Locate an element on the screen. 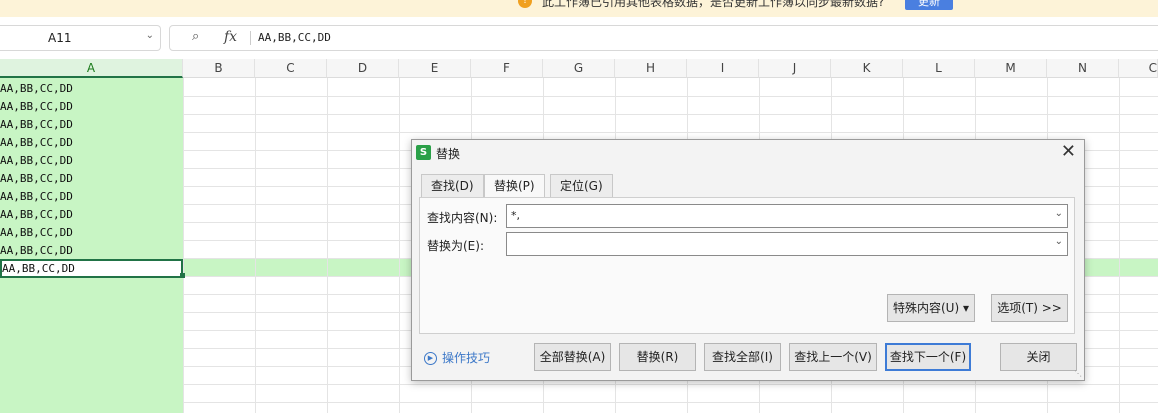  column-header-f: F is located at coordinates (507, 68).